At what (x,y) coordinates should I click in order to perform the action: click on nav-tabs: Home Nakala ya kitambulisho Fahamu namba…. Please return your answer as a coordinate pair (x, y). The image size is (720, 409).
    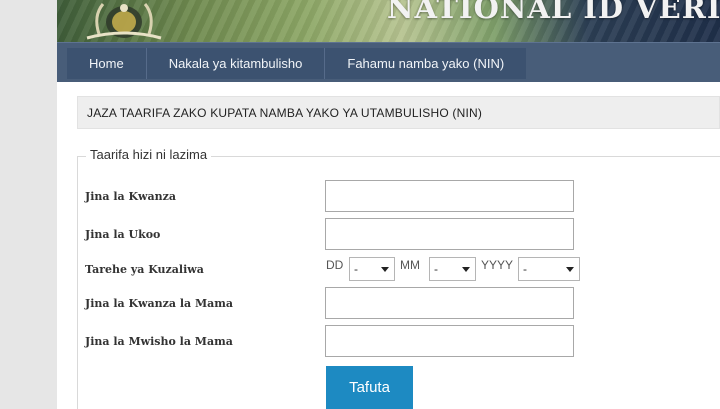
    Looking at the image, I should click on (297, 63).